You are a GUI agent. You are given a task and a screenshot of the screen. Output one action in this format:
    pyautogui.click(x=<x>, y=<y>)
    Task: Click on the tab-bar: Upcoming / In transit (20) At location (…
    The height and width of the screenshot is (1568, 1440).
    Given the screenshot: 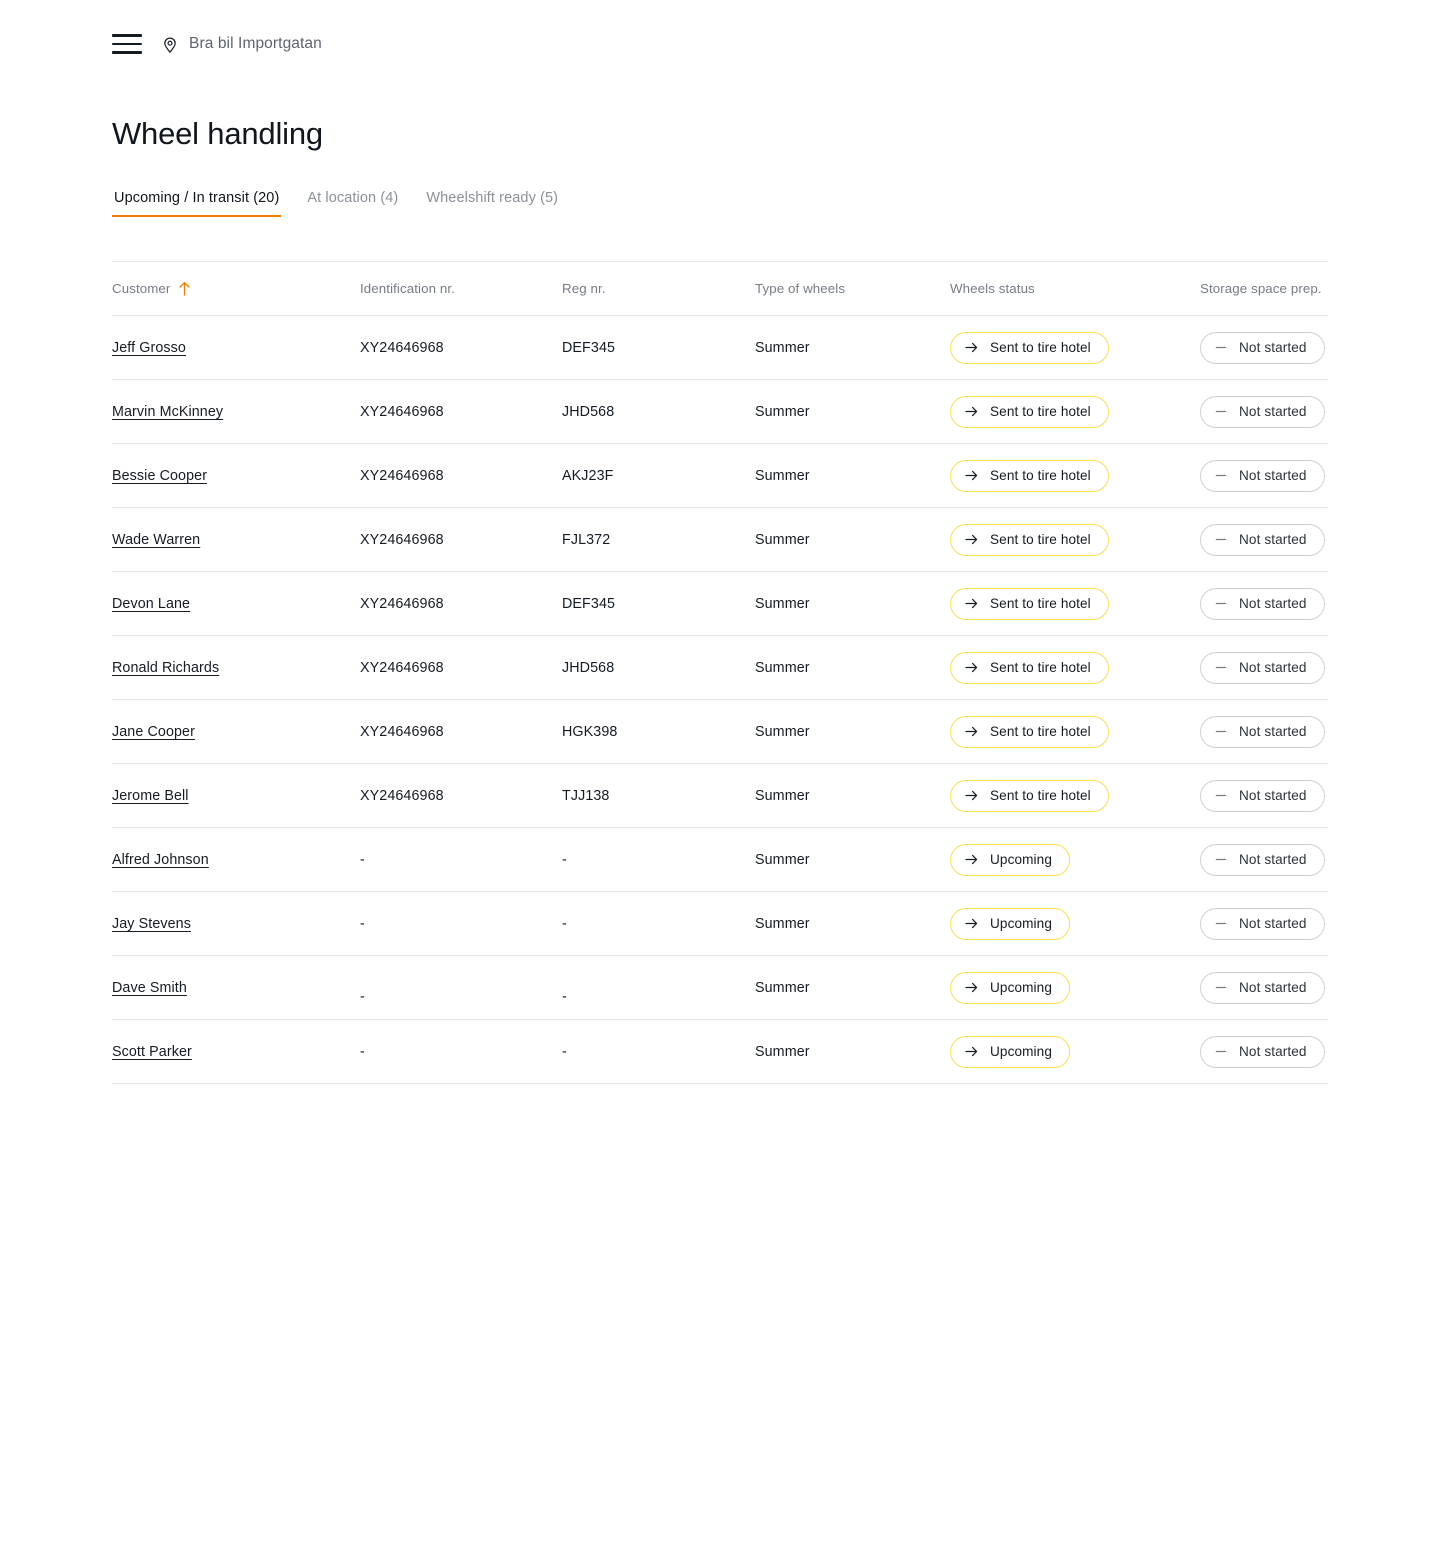 What is the action you would take?
    pyautogui.click(x=336, y=203)
    